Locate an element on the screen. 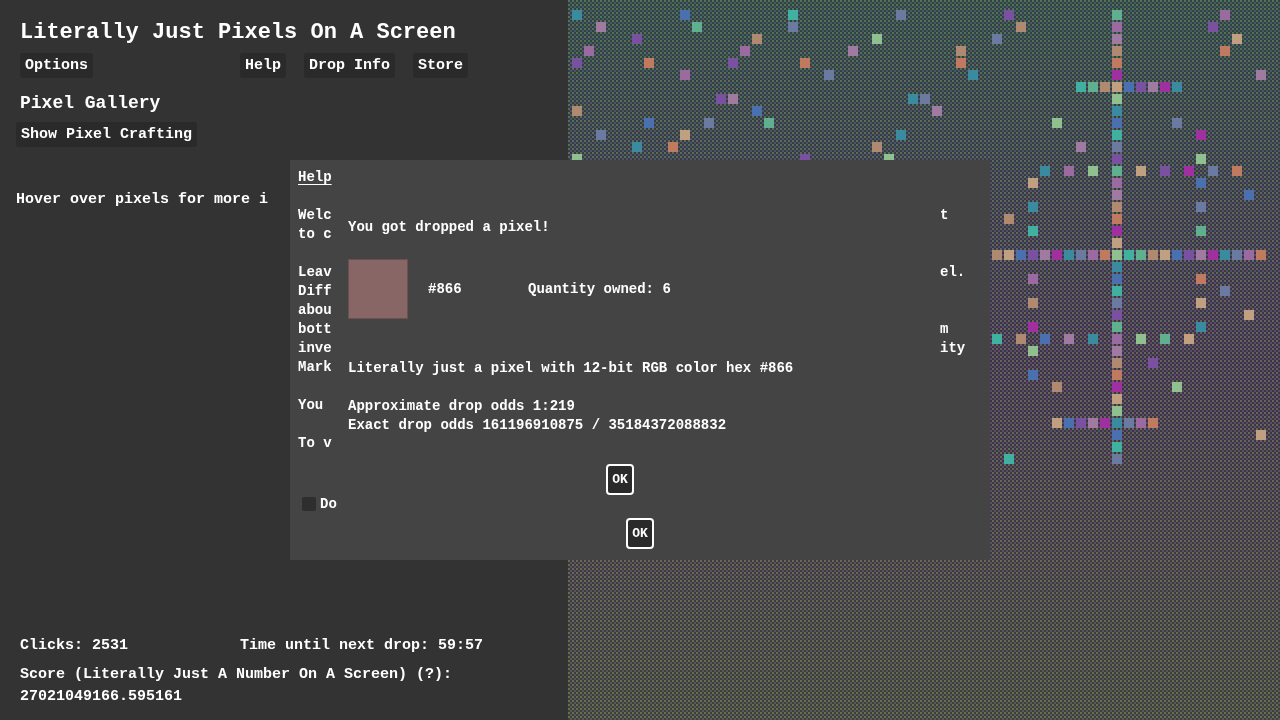 This screenshot has width=1280, height=720. help-text: abou is located at coordinates (315, 310).